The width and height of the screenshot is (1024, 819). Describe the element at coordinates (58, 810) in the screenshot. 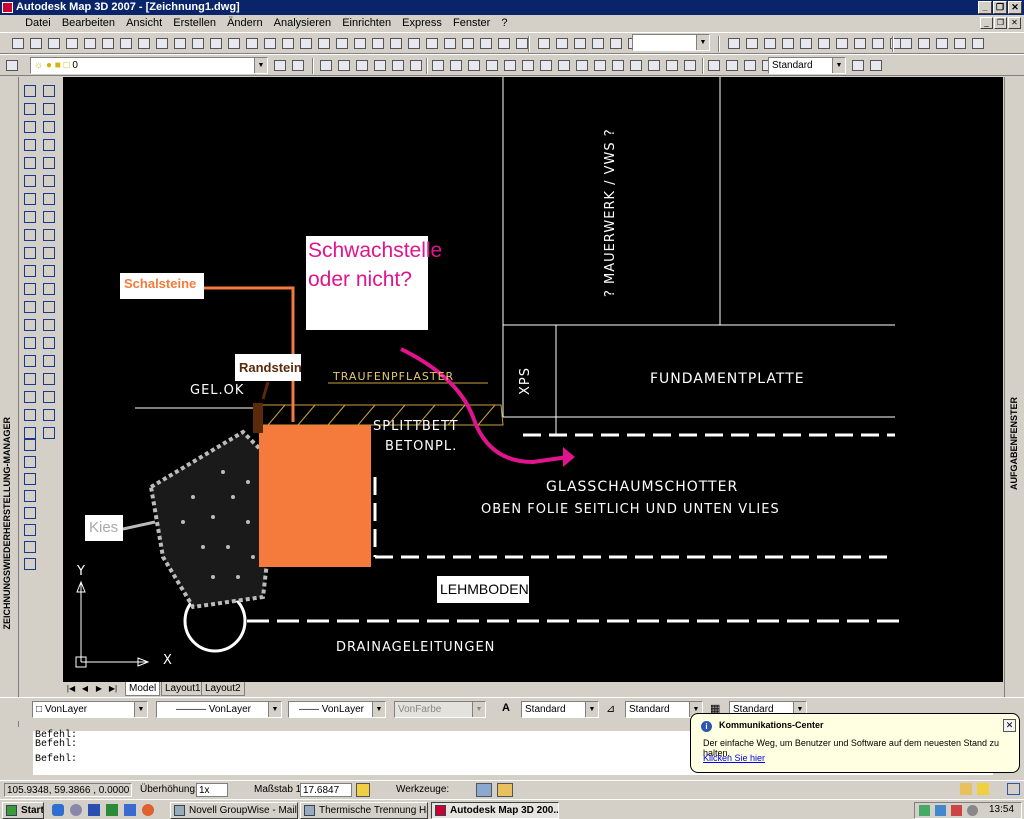

I see `quicklaunch-ie-icon` at that location.